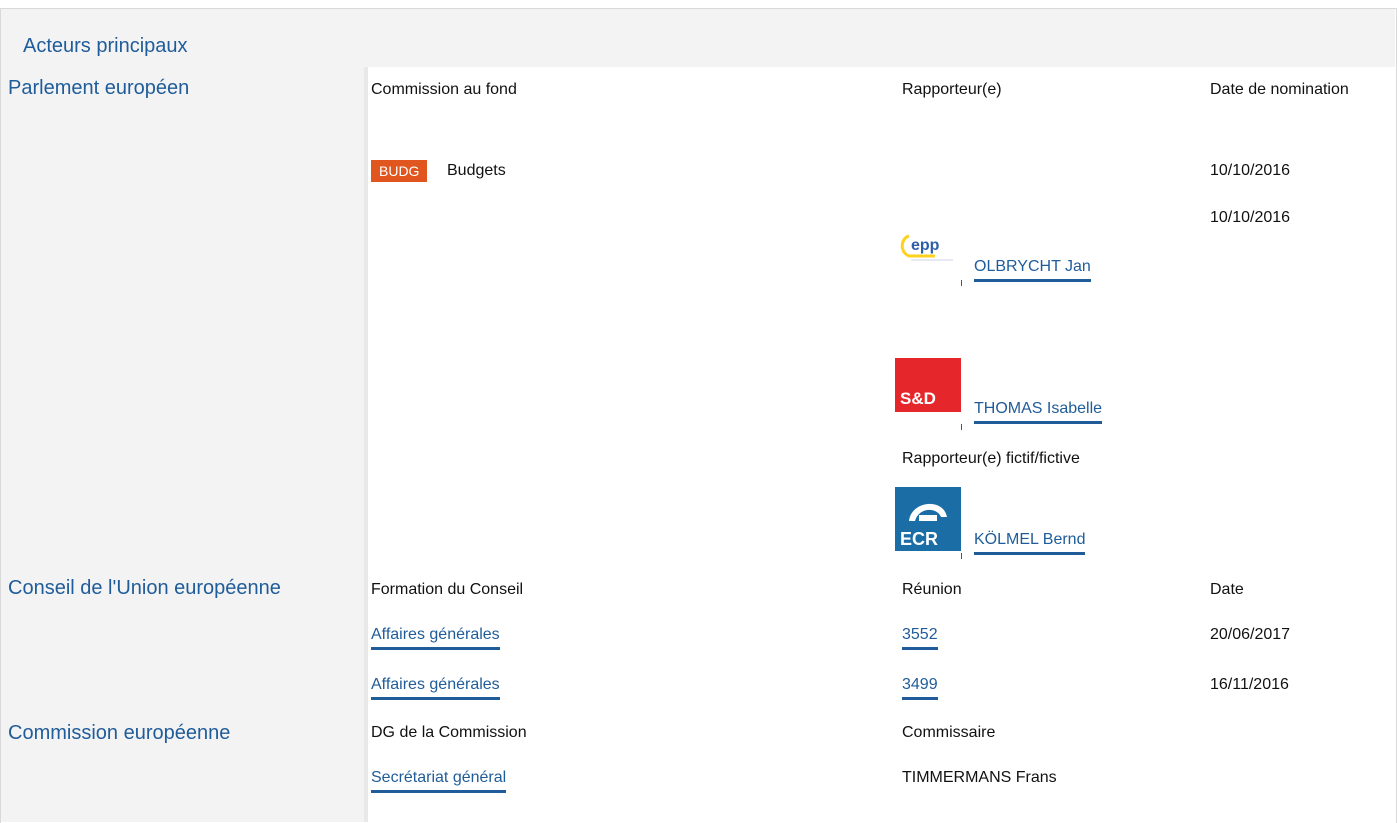 The width and height of the screenshot is (1397, 823). I want to click on institution-council: Conseil de l'Union européenne, so click(144, 588).